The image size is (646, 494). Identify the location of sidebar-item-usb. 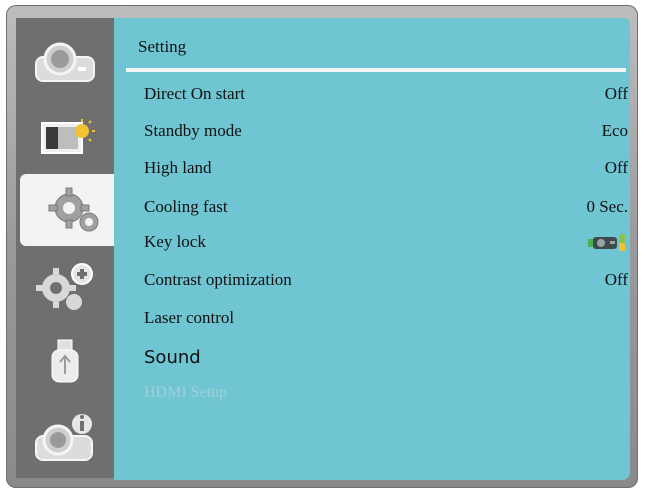
(65, 362).